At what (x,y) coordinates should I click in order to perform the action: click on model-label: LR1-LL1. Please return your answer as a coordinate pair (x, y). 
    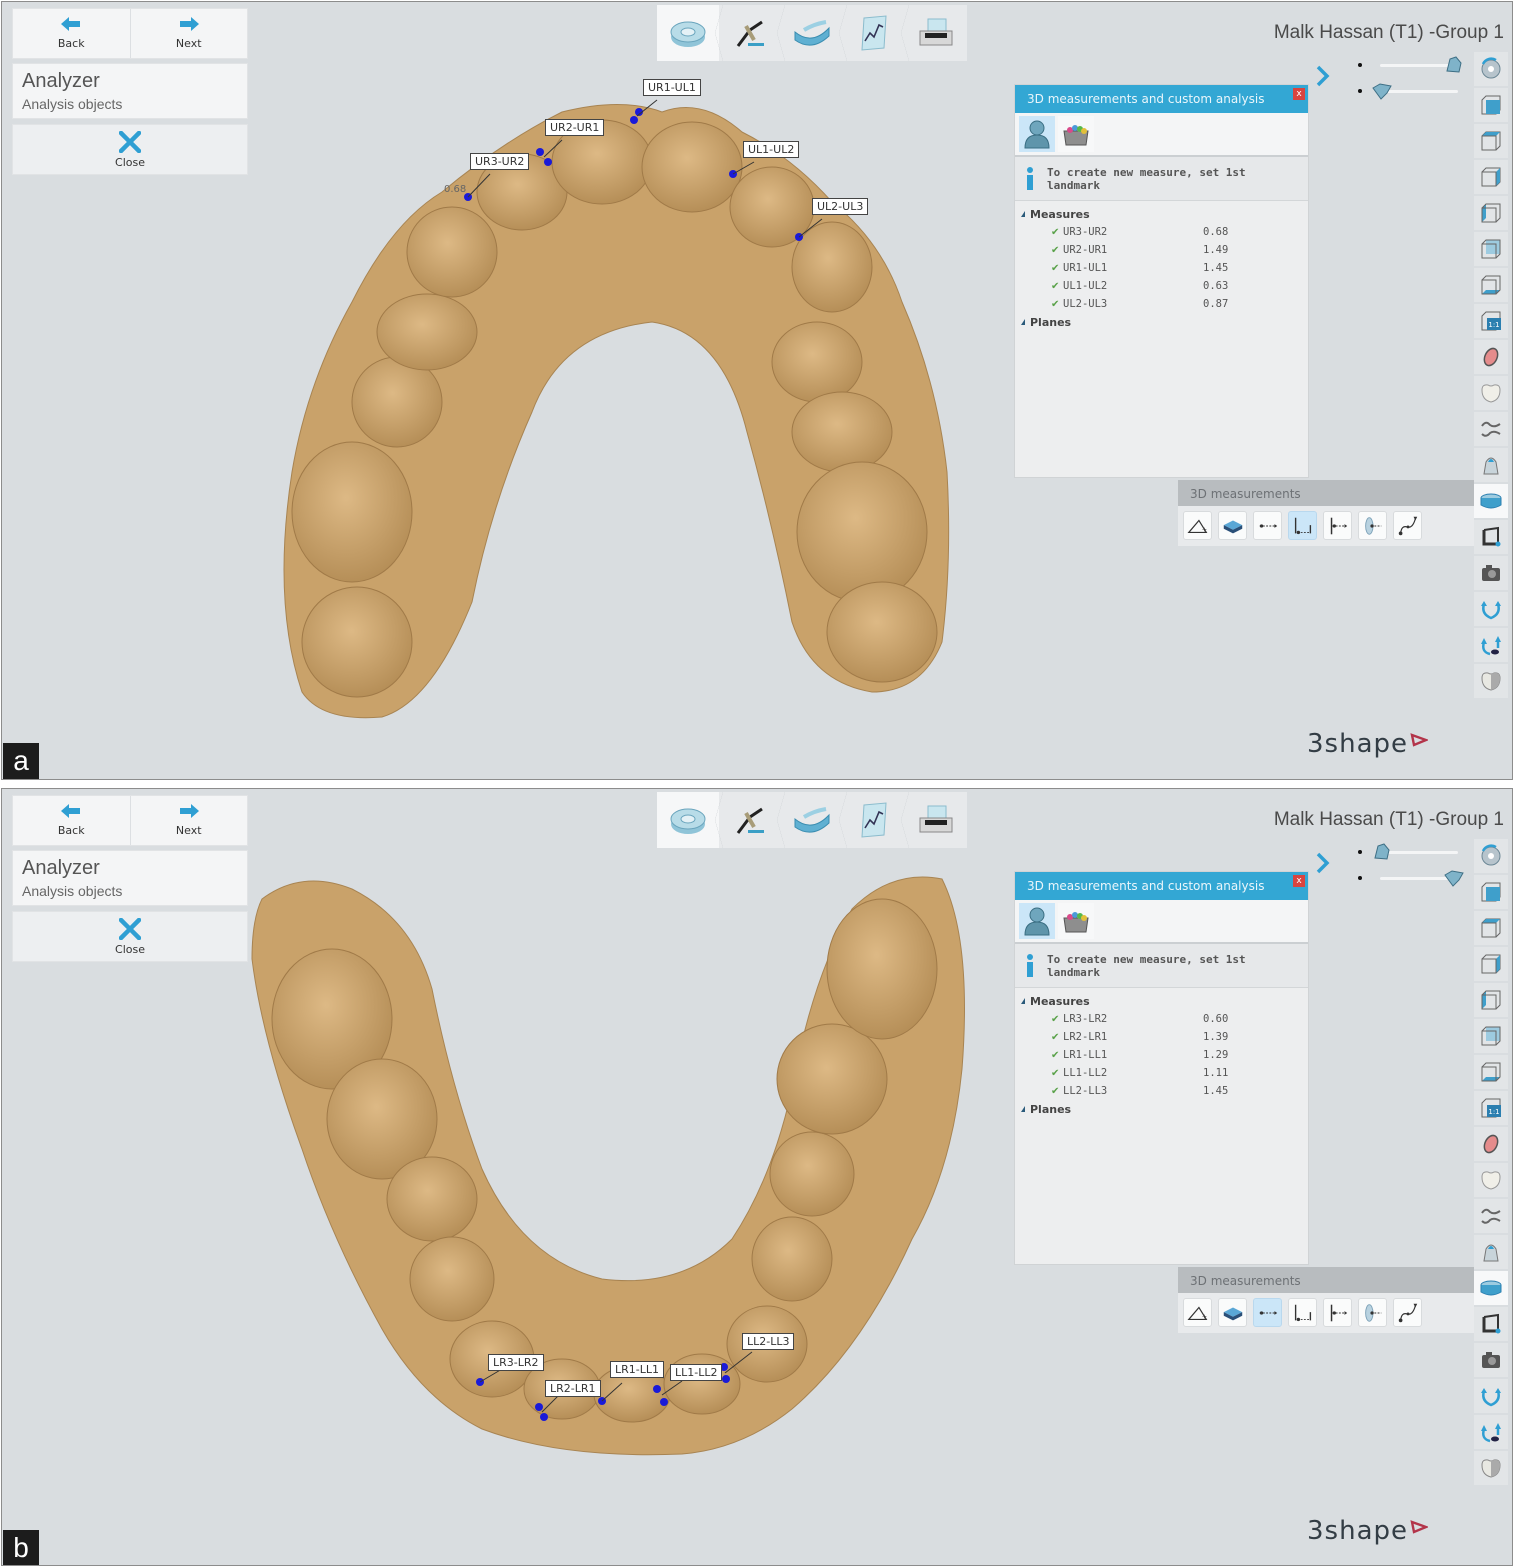
    Looking at the image, I should click on (637, 1369).